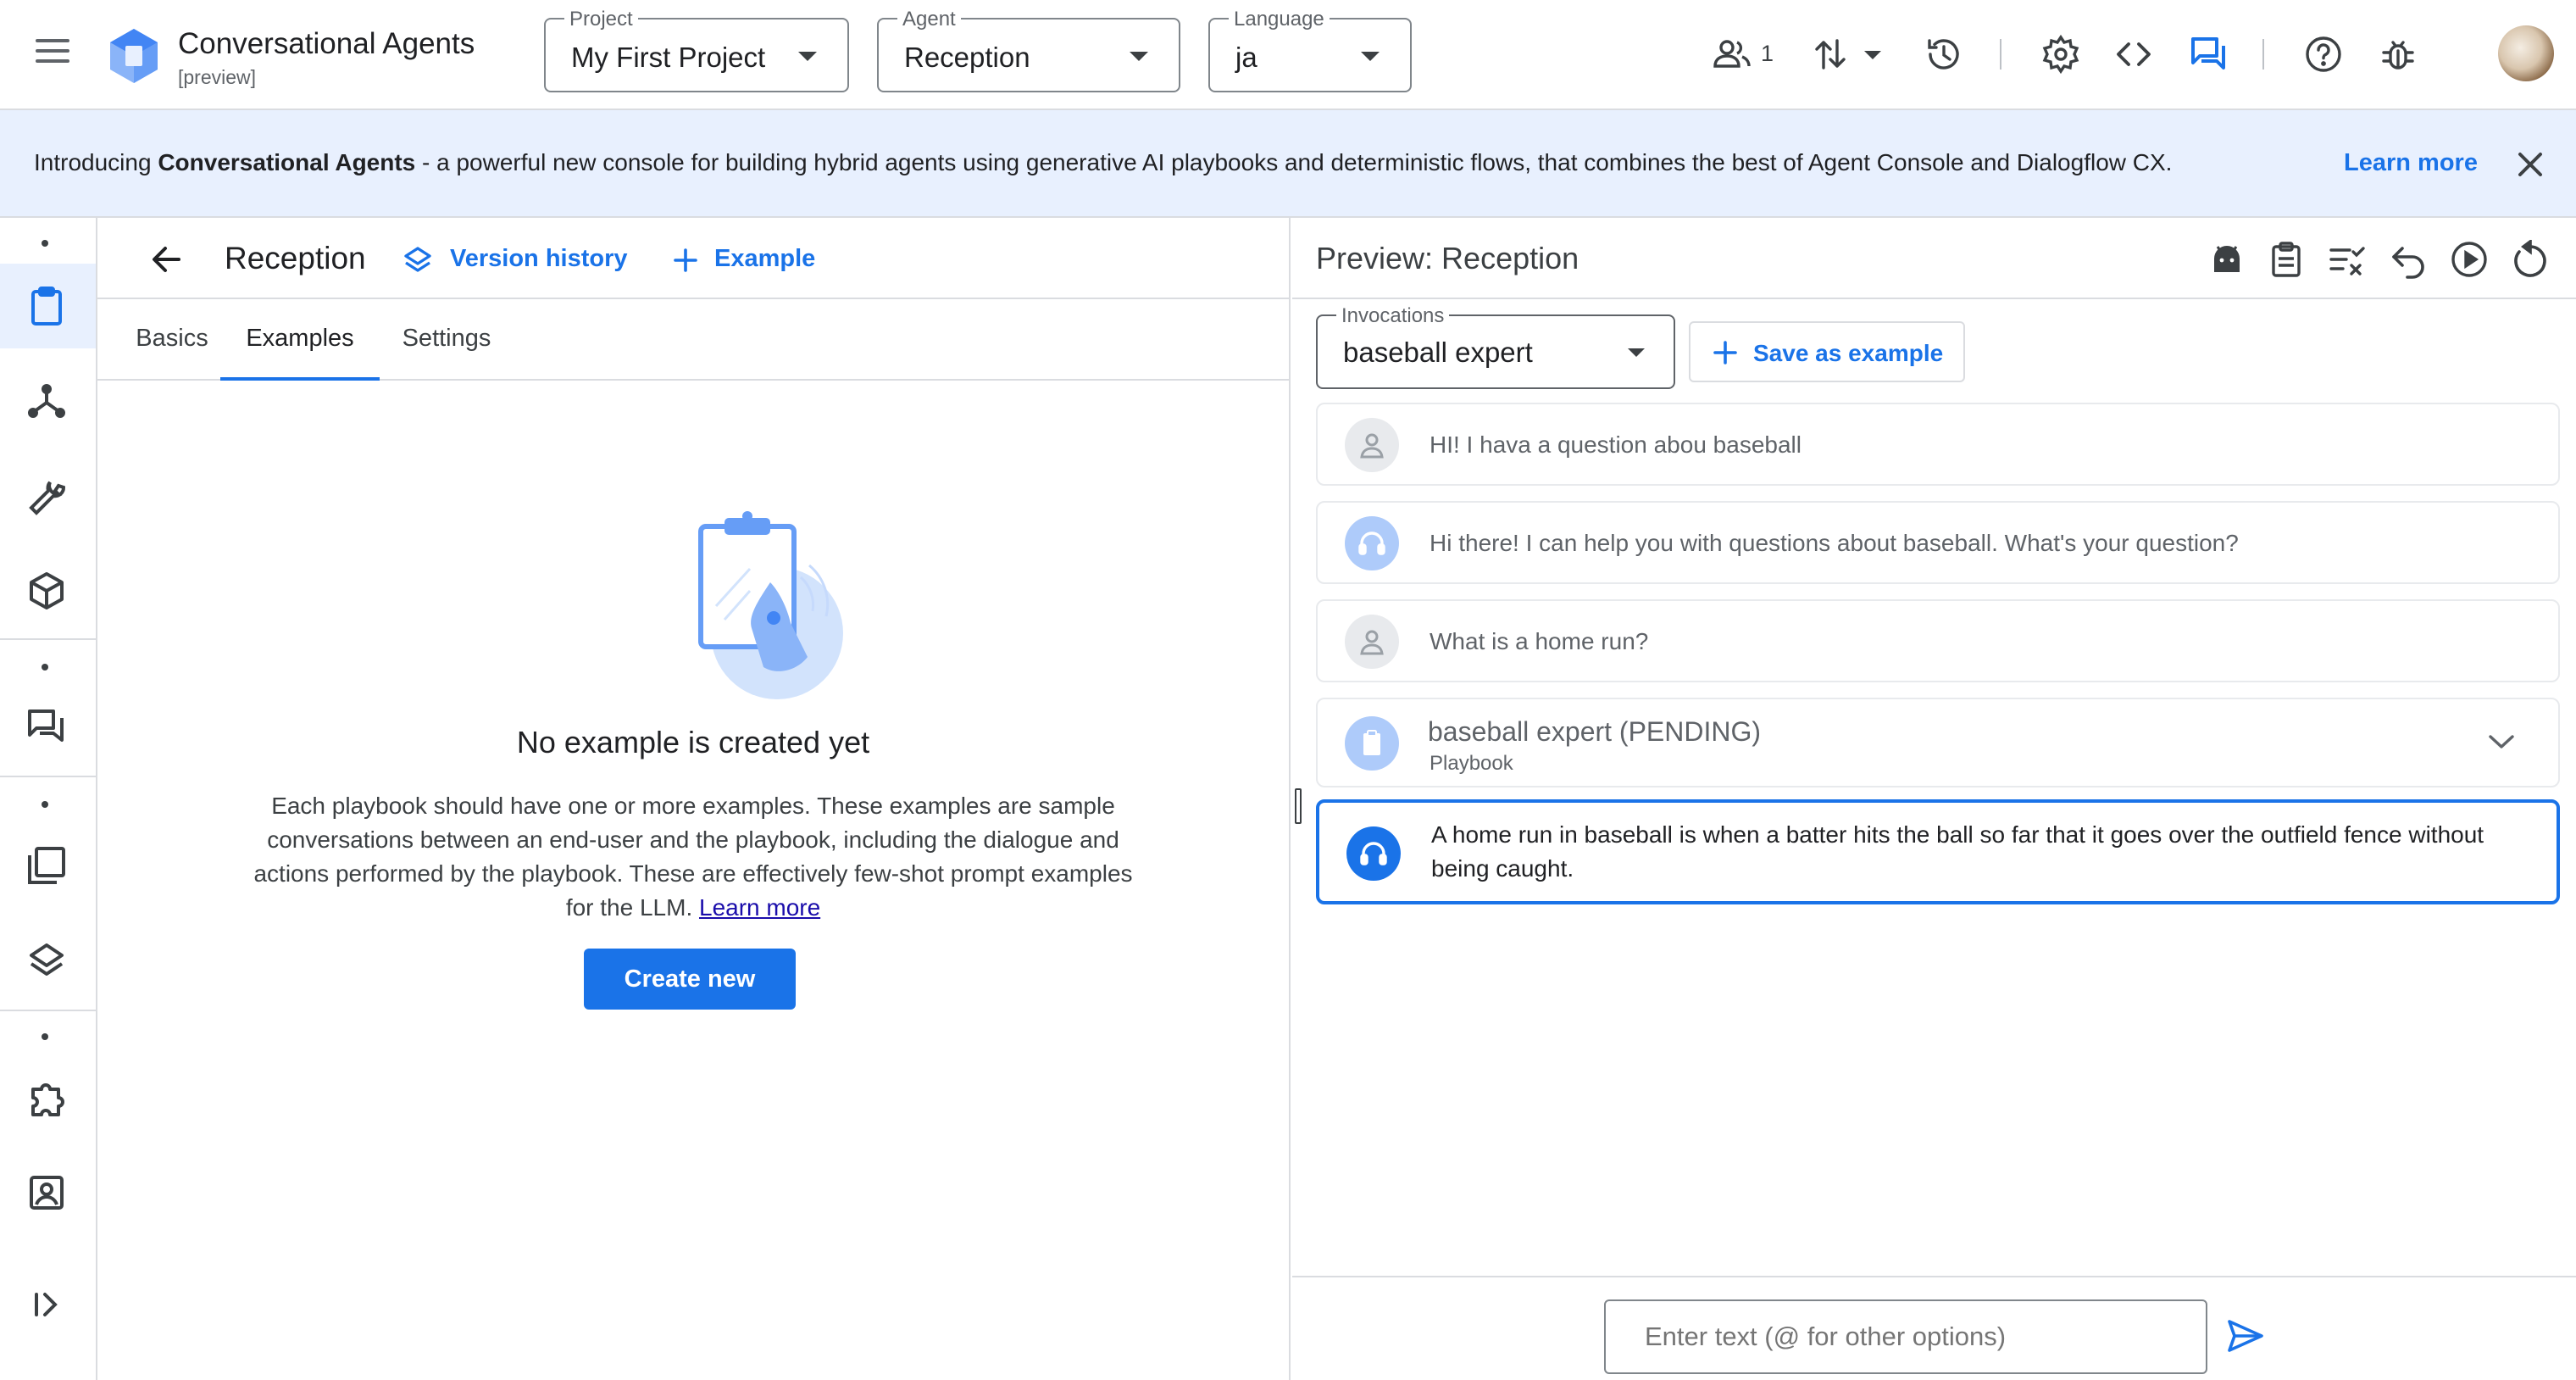  I want to click on integrations-icon, so click(47, 1099).